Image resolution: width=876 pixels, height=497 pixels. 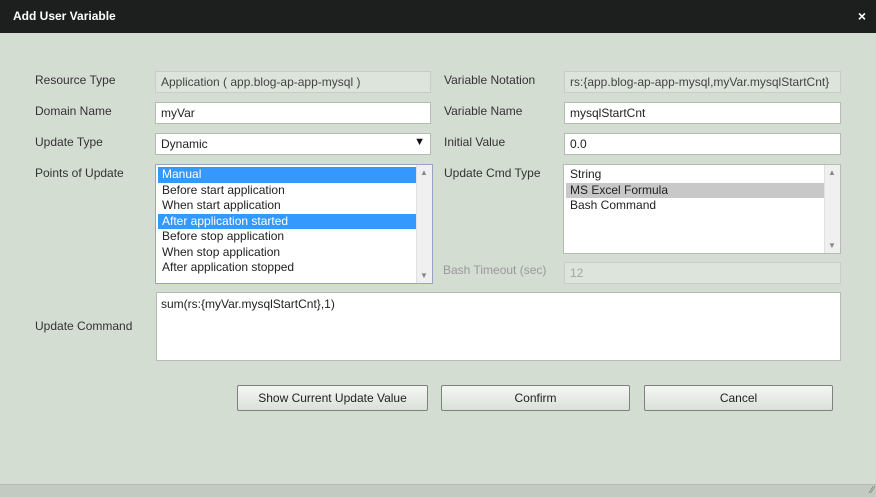 I want to click on variable-notation-label: Variable Notation, so click(x=490, y=80).